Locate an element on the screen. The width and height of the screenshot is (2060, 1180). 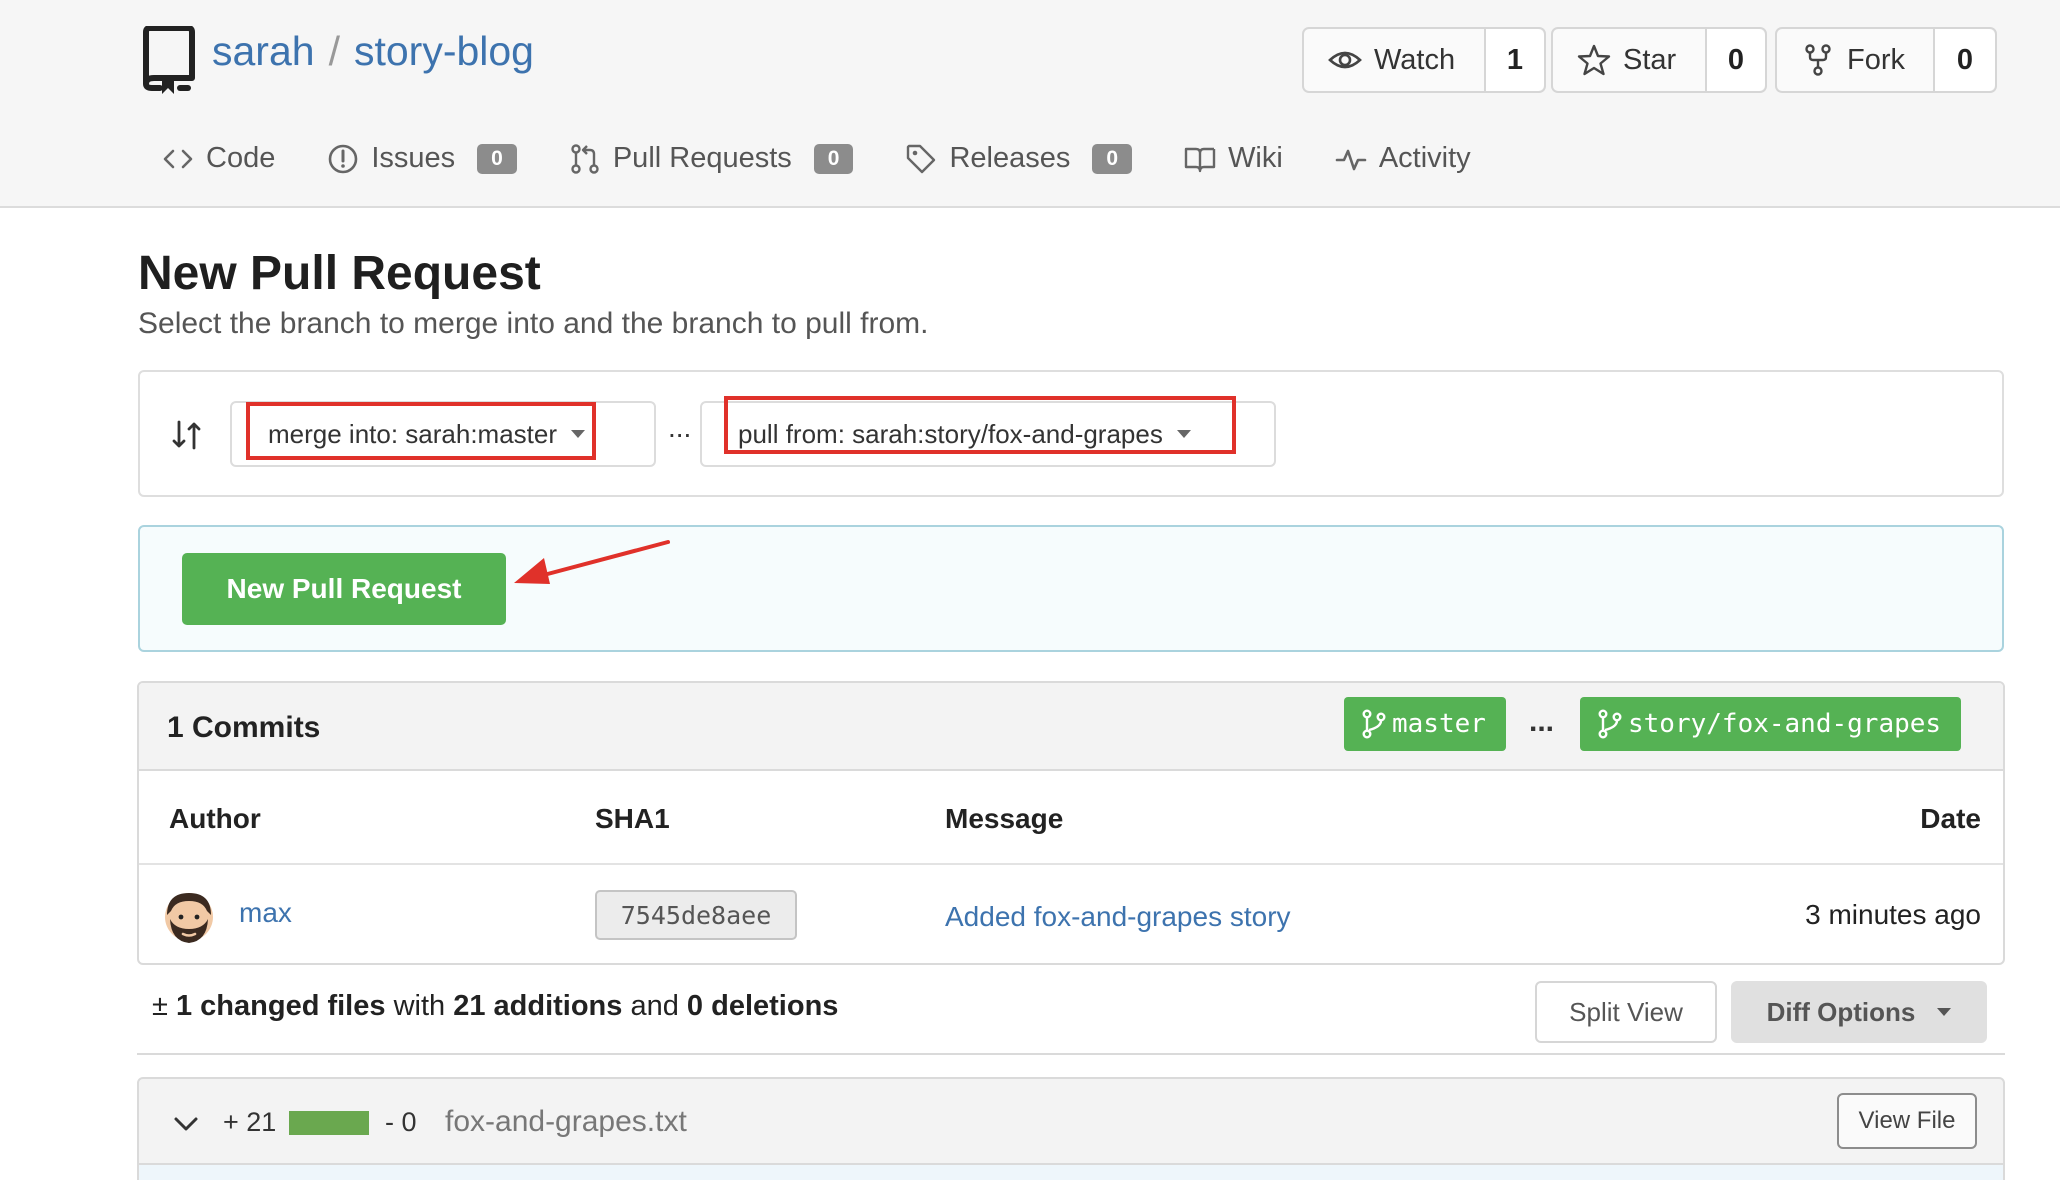
split-view-button: Split View is located at coordinates (1626, 1012).